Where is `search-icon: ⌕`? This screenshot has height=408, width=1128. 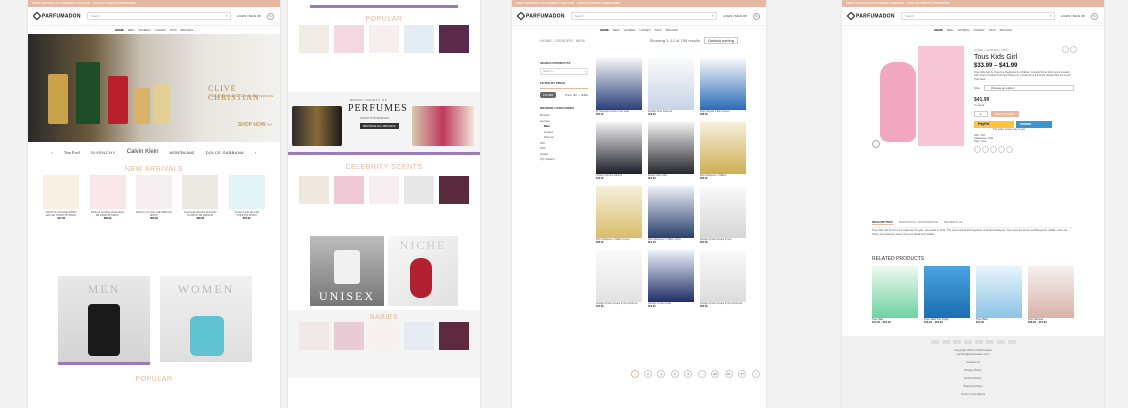
search-icon: ⌕ is located at coordinates (713, 16).